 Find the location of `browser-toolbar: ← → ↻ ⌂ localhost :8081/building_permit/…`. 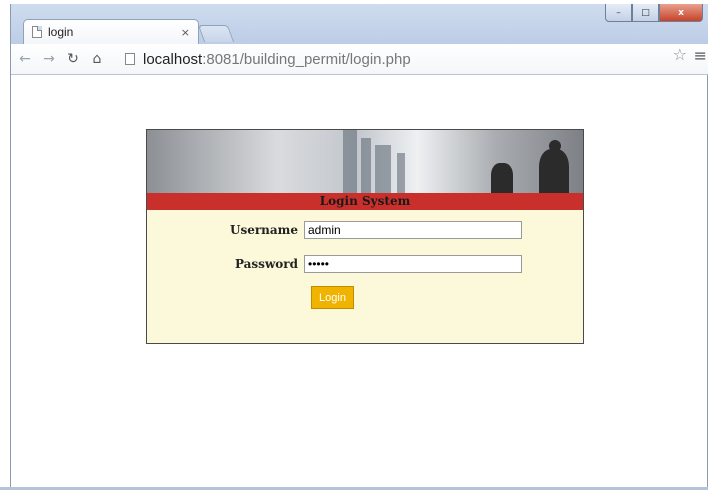

browser-toolbar: ← → ↻ ⌂ localhost :8081/building_permit/… is located at coordinates (359, 59).